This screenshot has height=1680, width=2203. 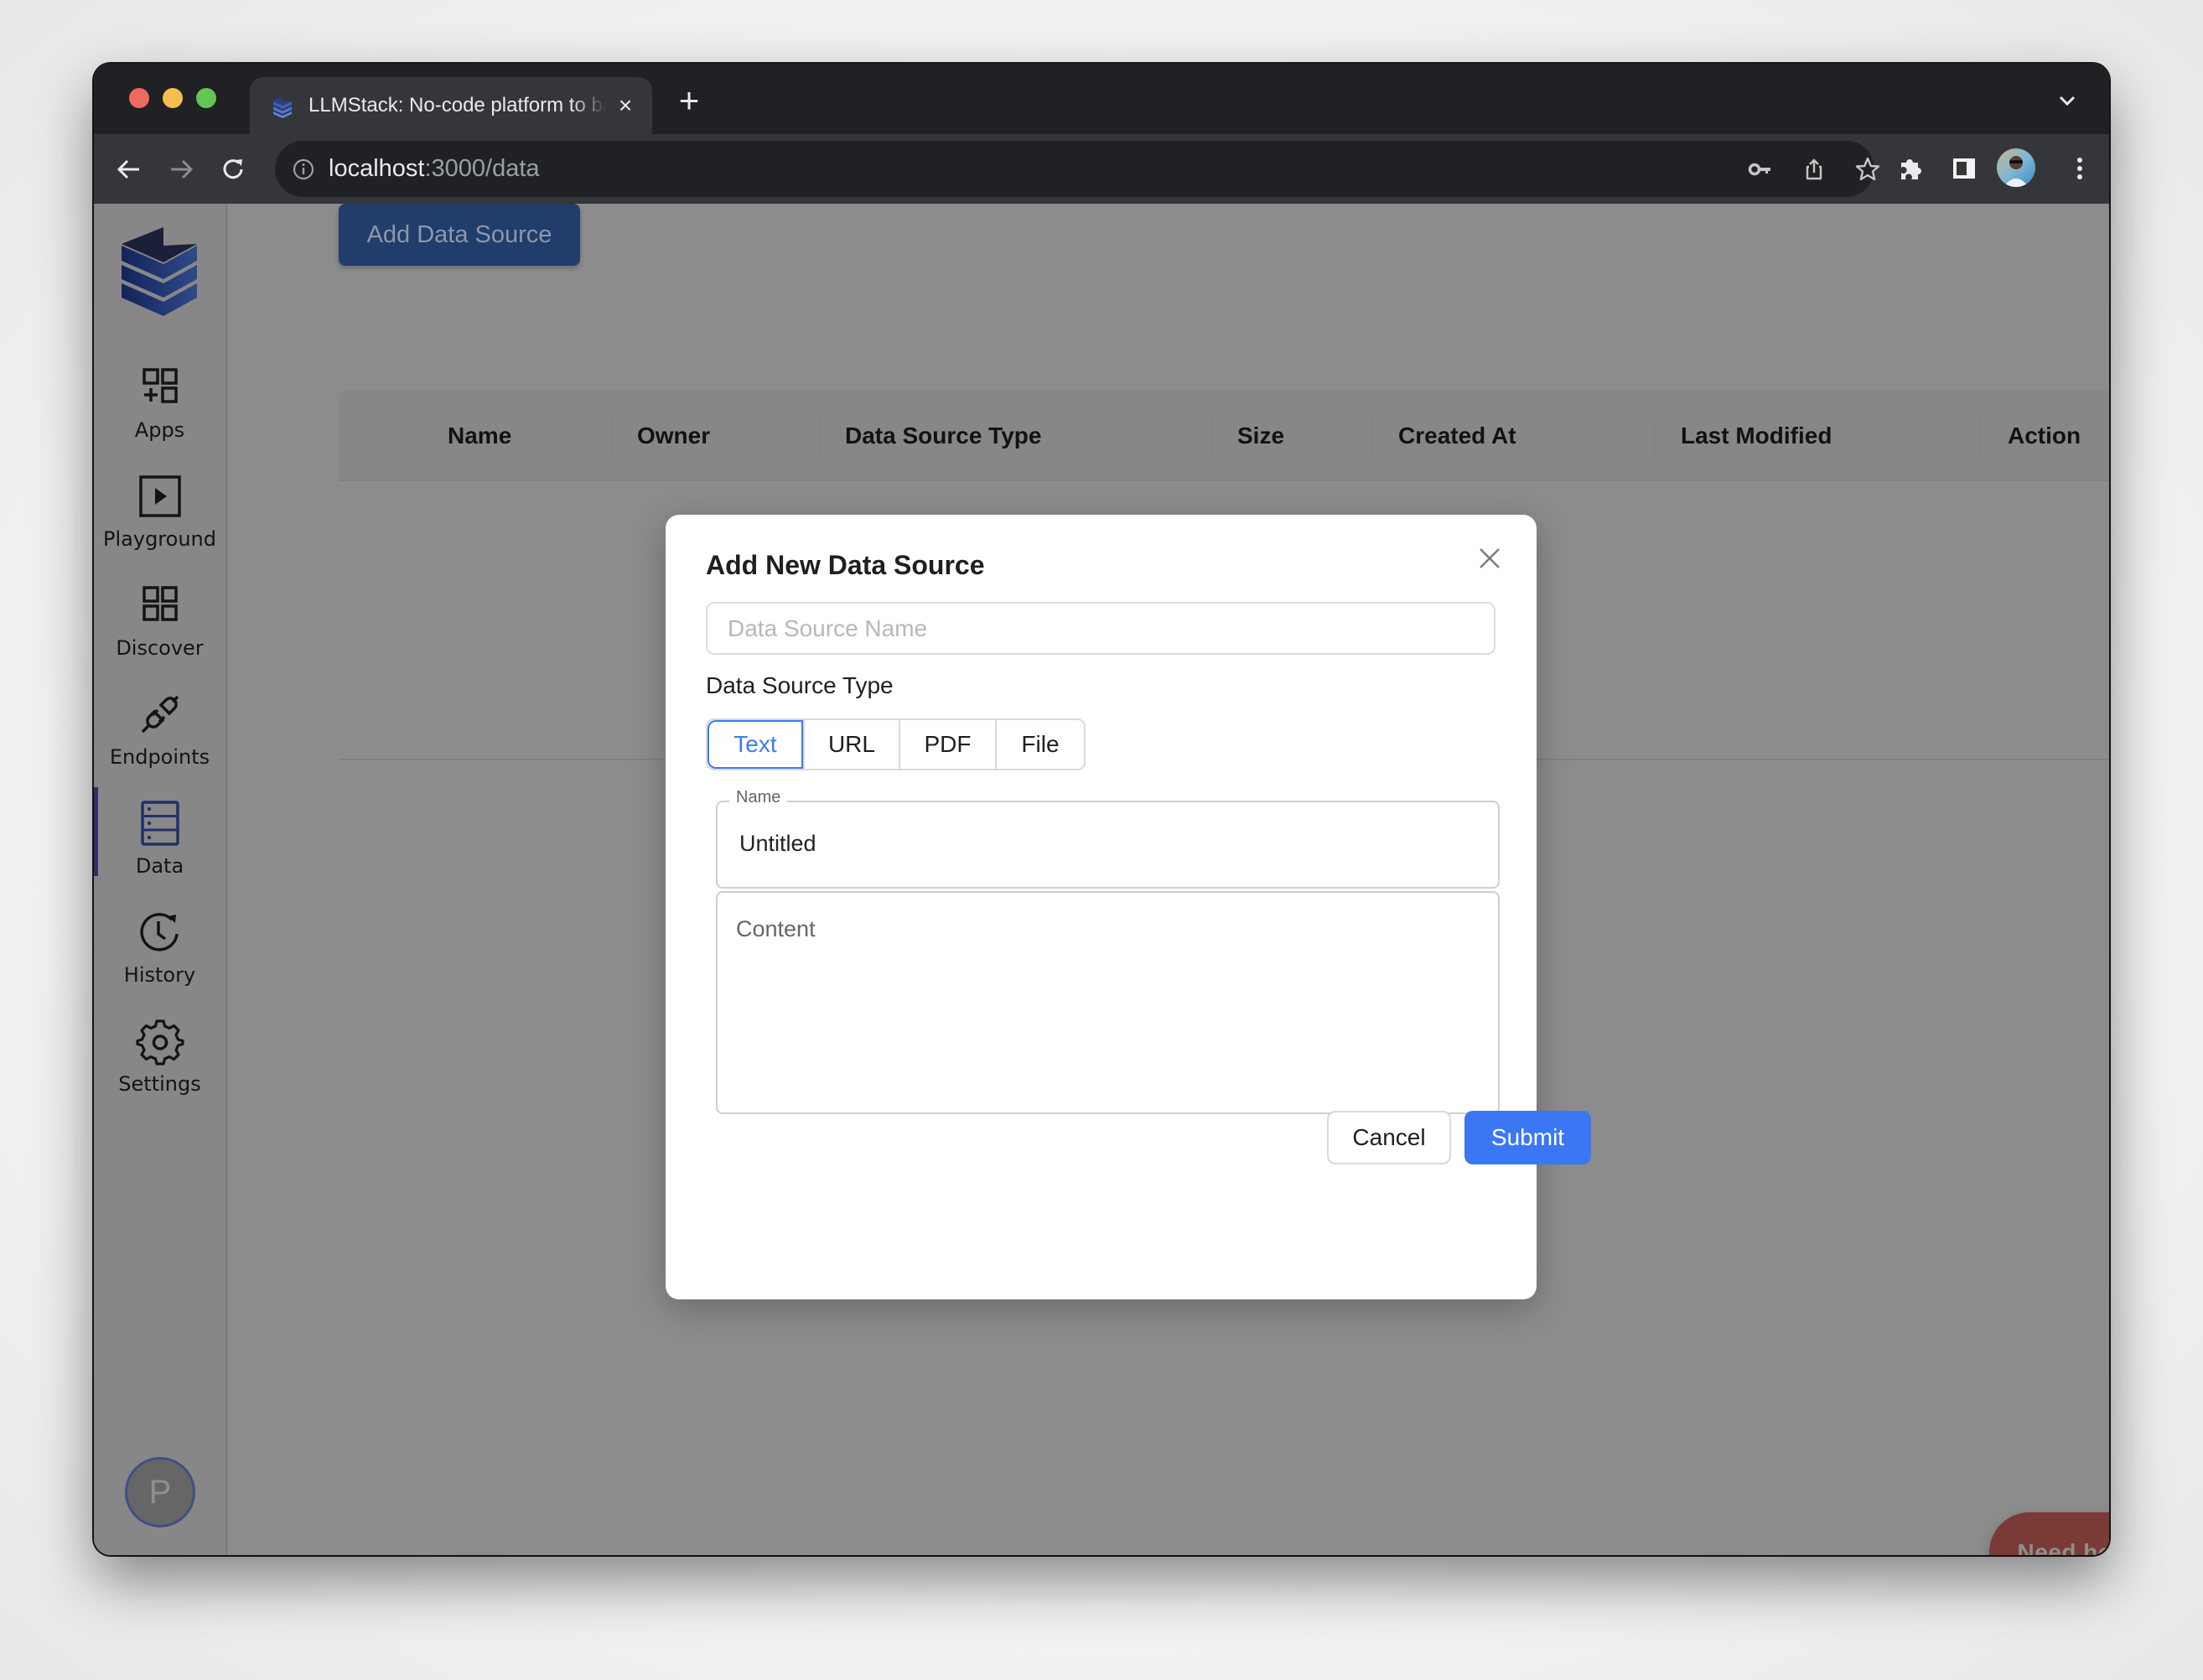 I want to click on bookmark-star-icon, so click(x=1868, y=169).